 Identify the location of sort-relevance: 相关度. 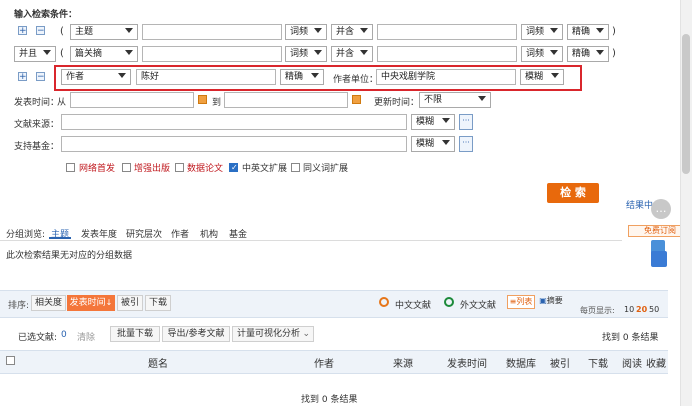
(48, 303).